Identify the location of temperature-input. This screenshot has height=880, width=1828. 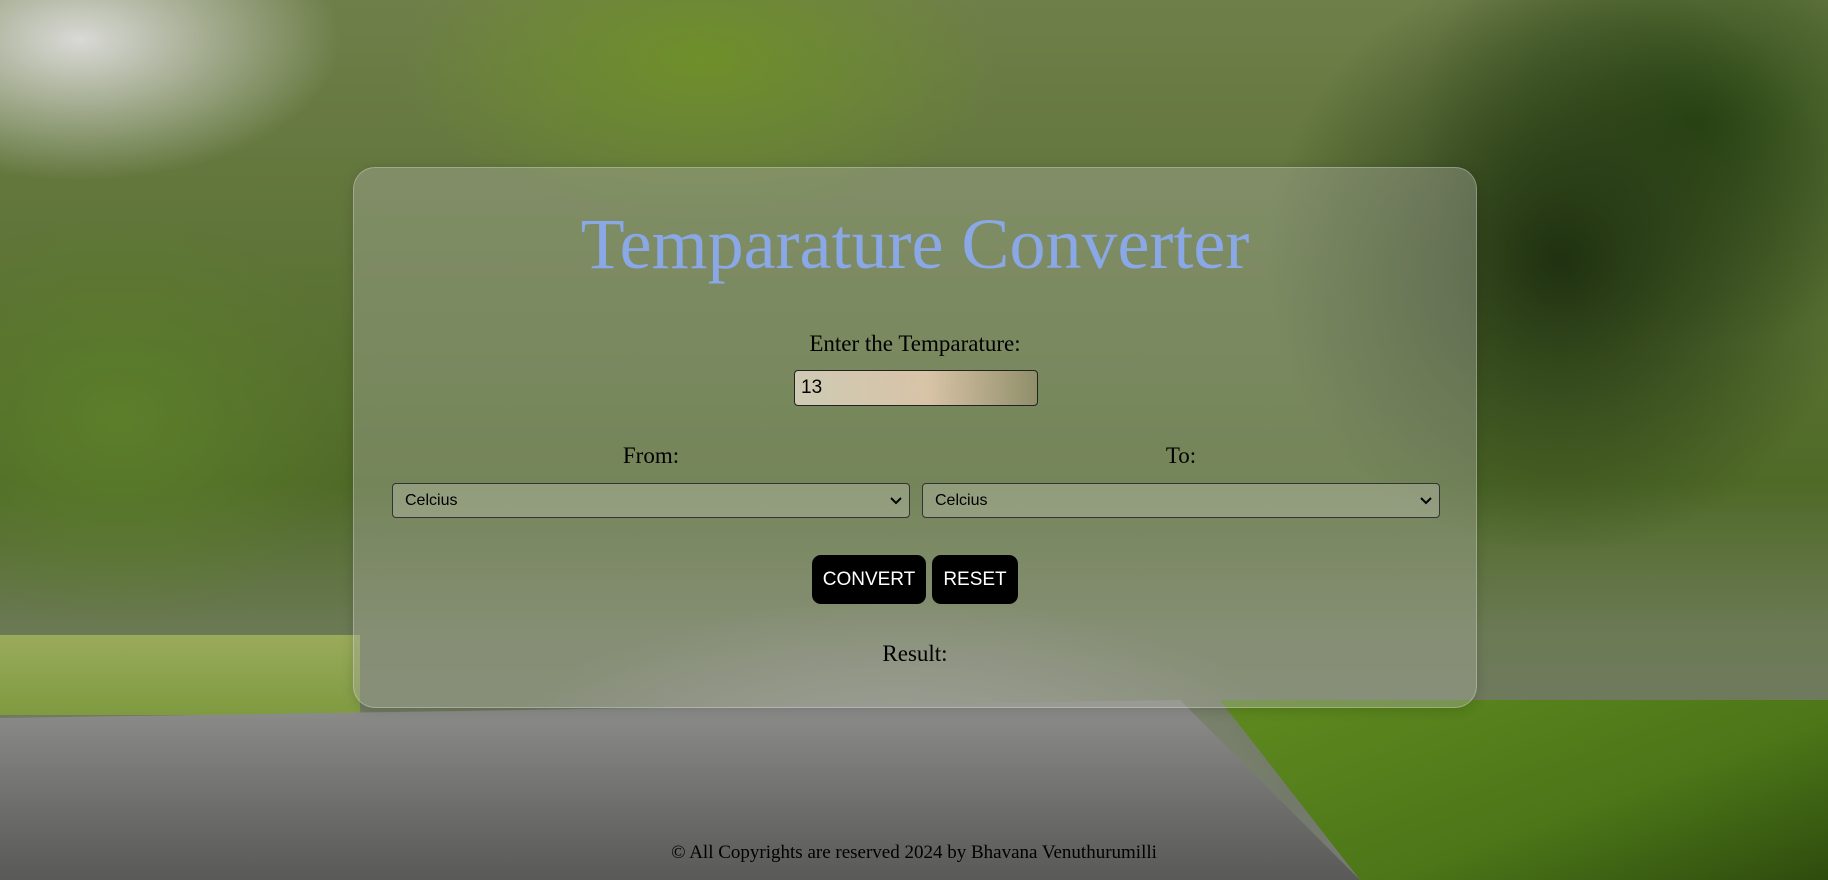
(916, 388).